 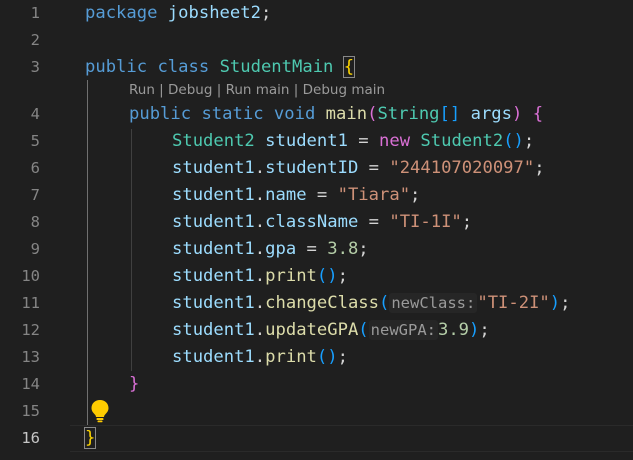 I want to click on code-line-3: public class StudentMain {, so click(x=220, y=67).